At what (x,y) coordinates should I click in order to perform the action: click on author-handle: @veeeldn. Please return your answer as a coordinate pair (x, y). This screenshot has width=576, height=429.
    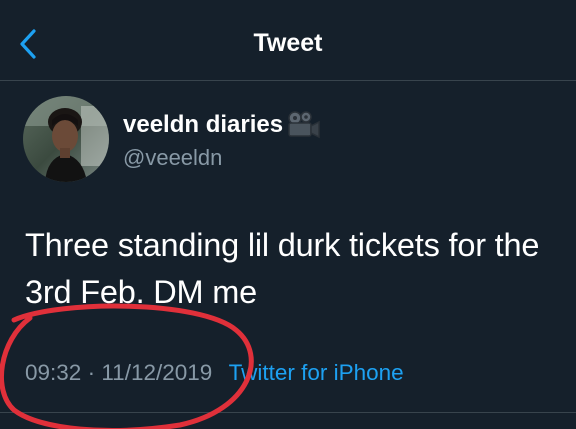
    Looking at the image, I should click on (172, 158).